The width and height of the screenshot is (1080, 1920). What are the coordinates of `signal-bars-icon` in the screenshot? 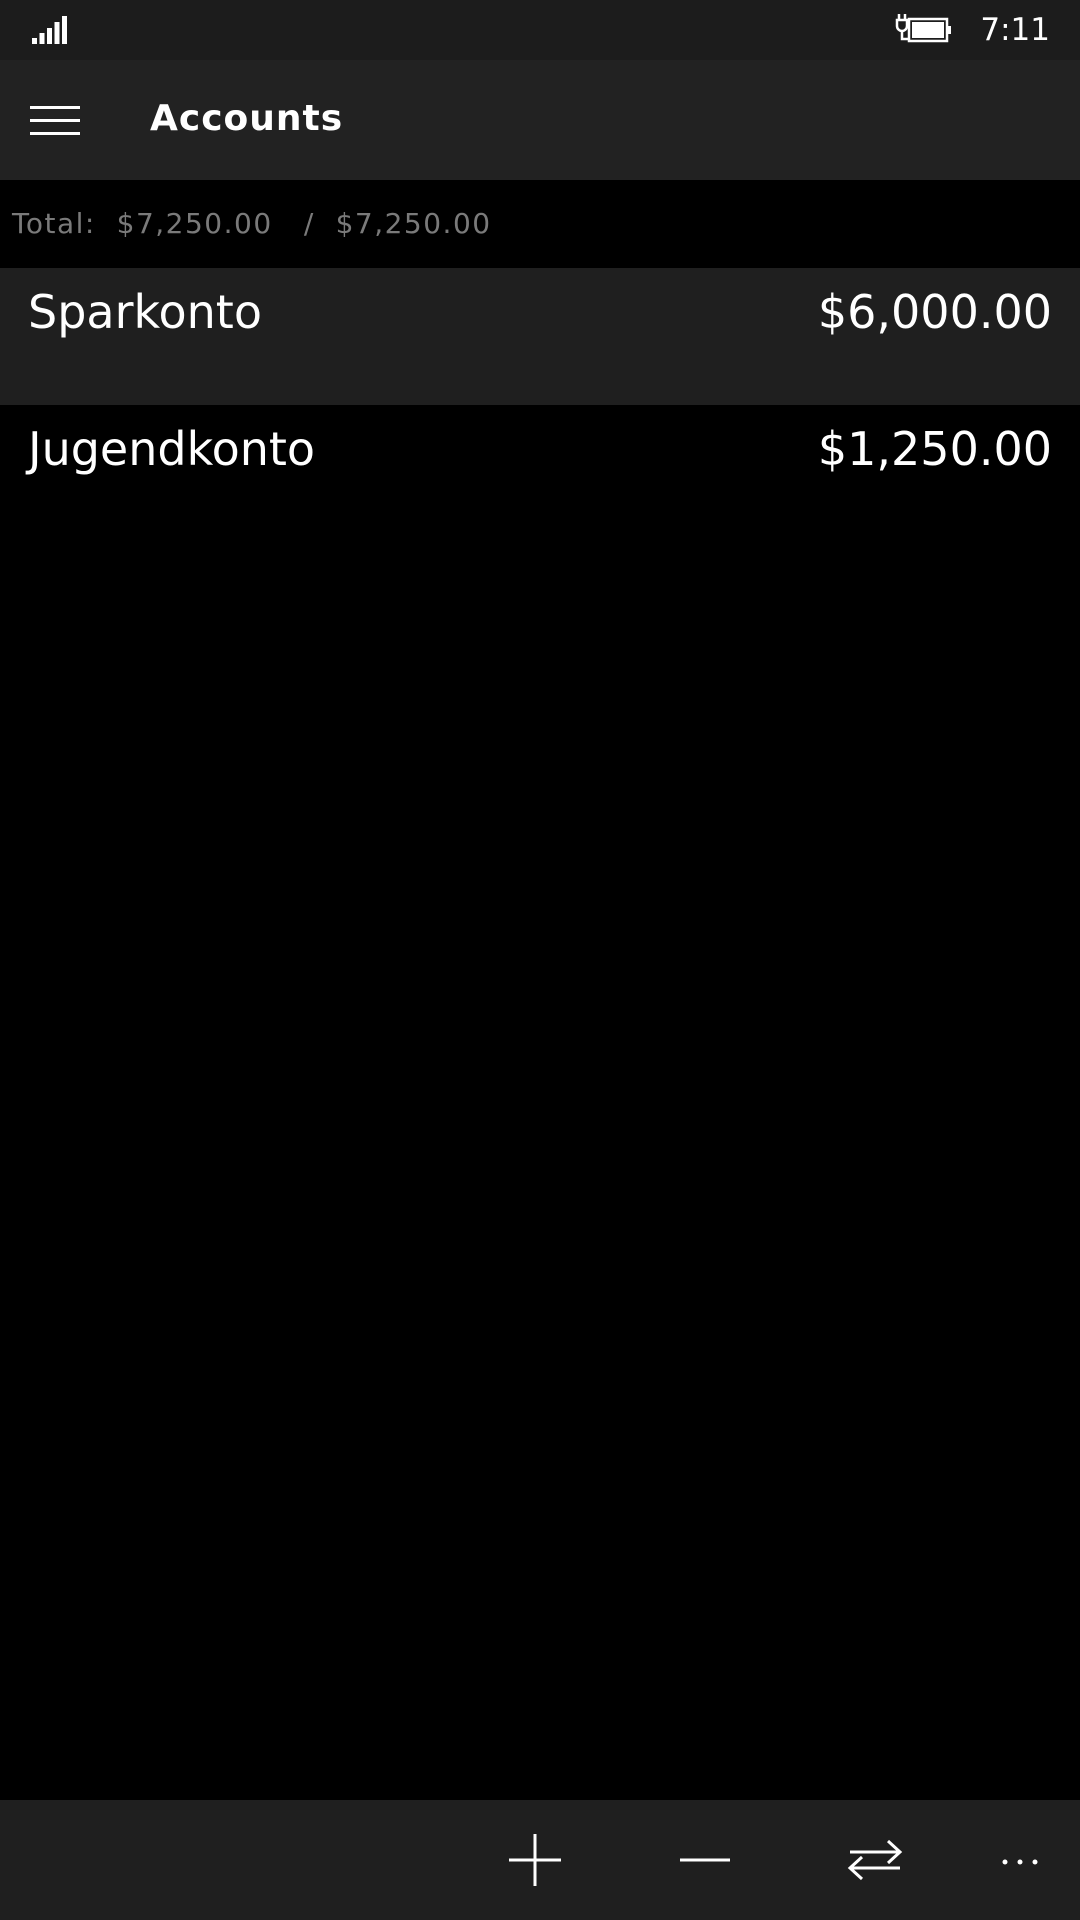 It's located at (49, 30).